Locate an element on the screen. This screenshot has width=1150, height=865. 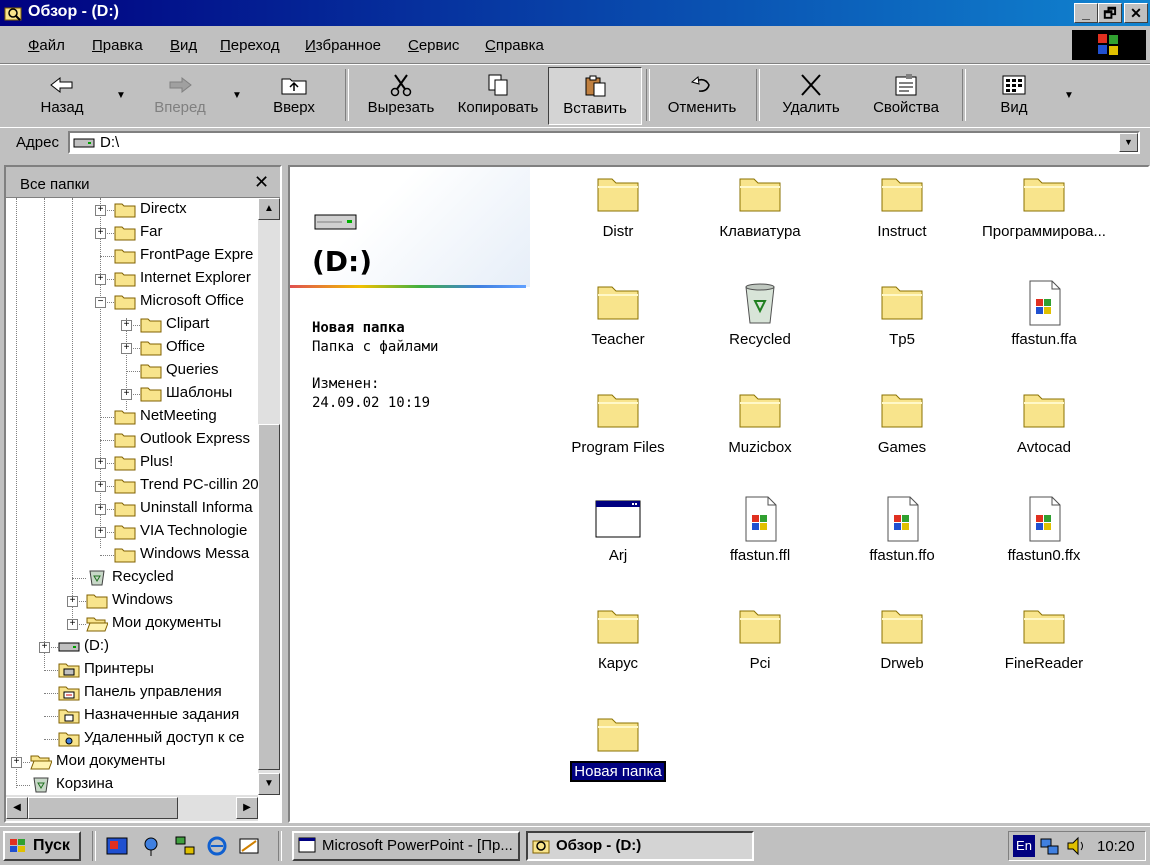
tree-item: + Office is located at coordinates (132, 349).